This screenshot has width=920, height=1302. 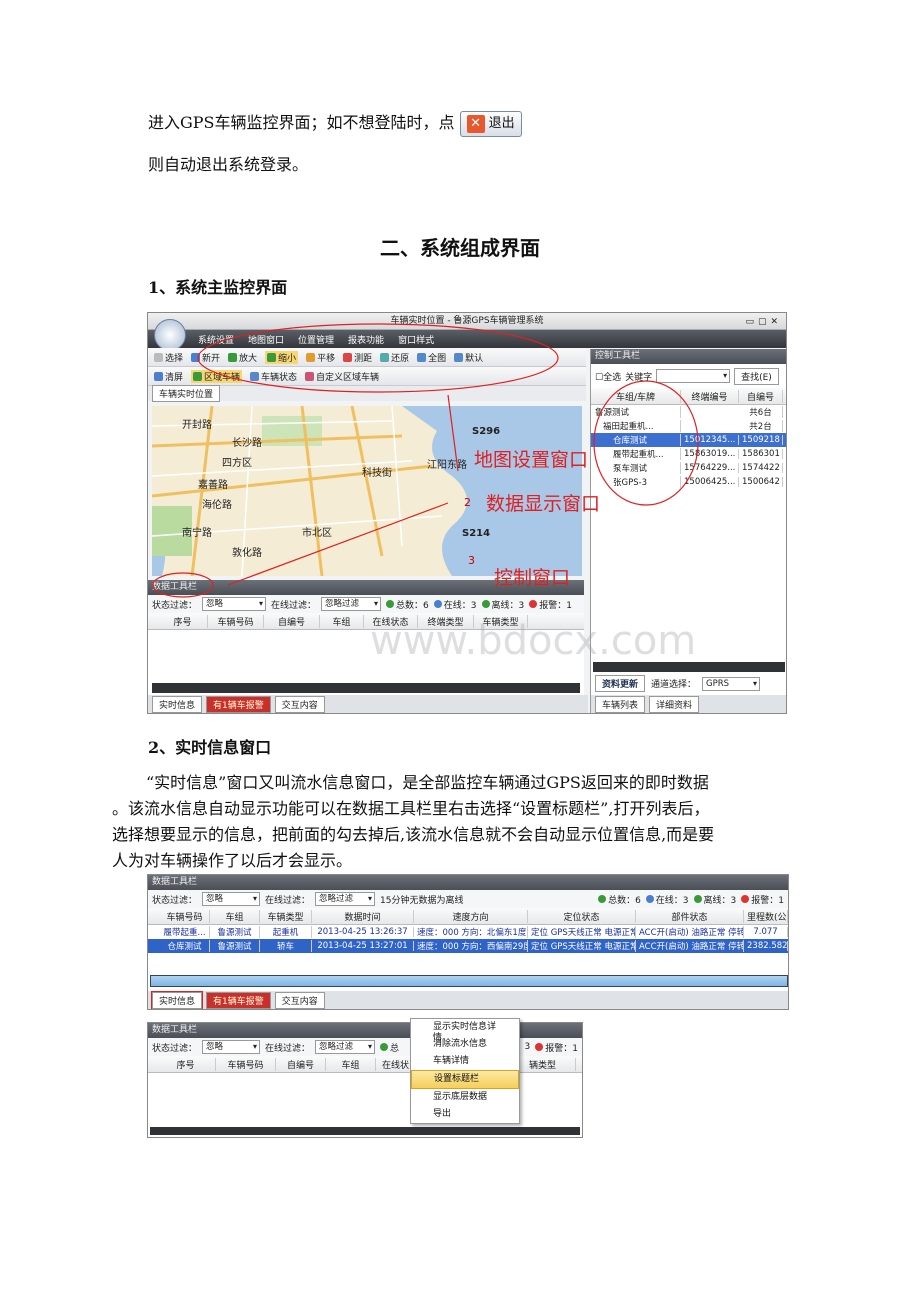 I want to click on rt-grid-header: 车辆号码 车组 车辆类型 数据时间 速度方向 定位状态 部件状态 里程数(公, so click(x=468, y=916).